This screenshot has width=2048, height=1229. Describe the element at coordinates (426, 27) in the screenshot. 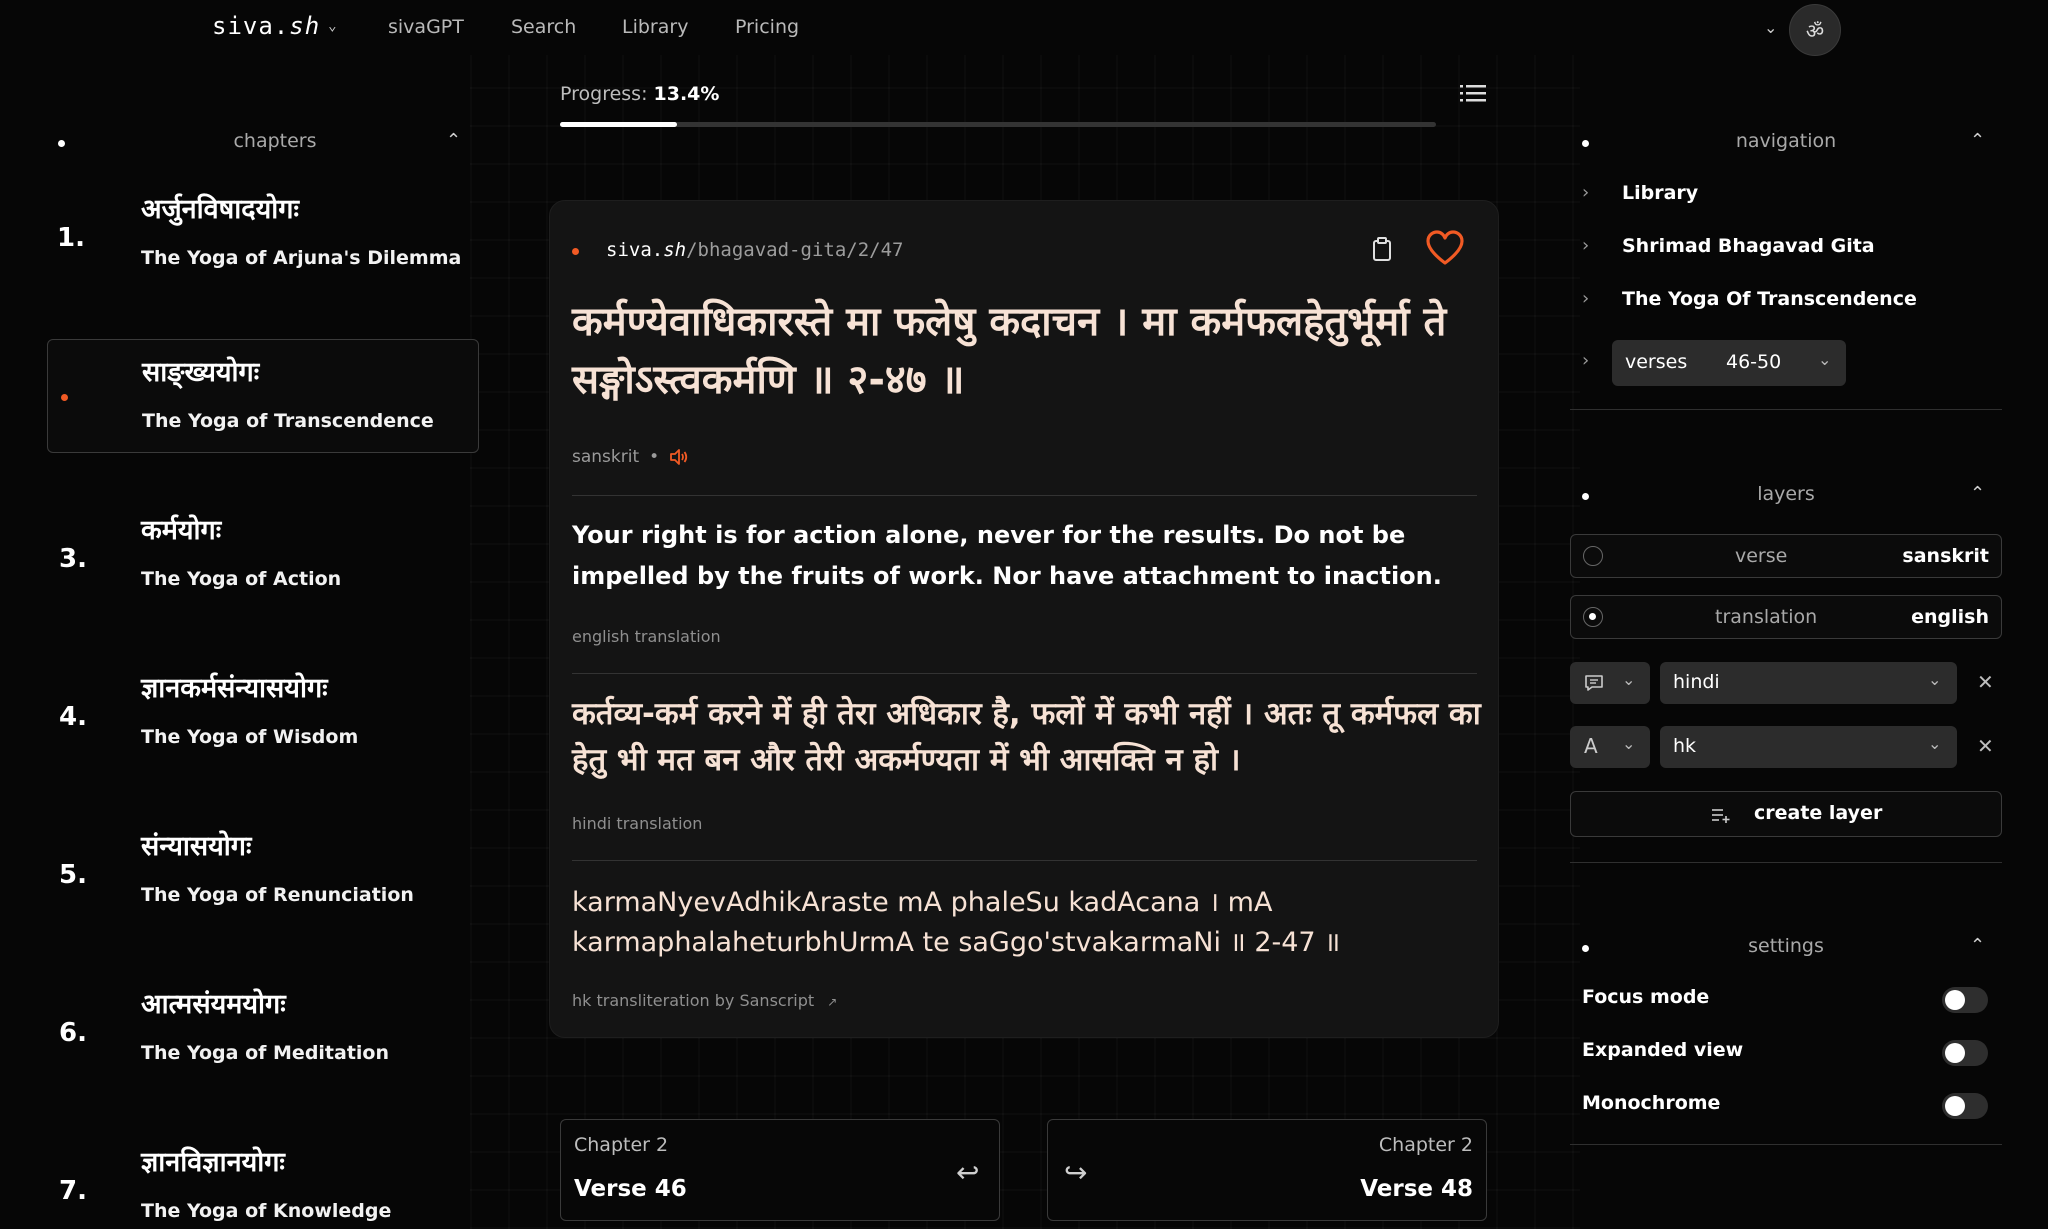

I see `nav-sivagpt: sivaGPT` at that location.